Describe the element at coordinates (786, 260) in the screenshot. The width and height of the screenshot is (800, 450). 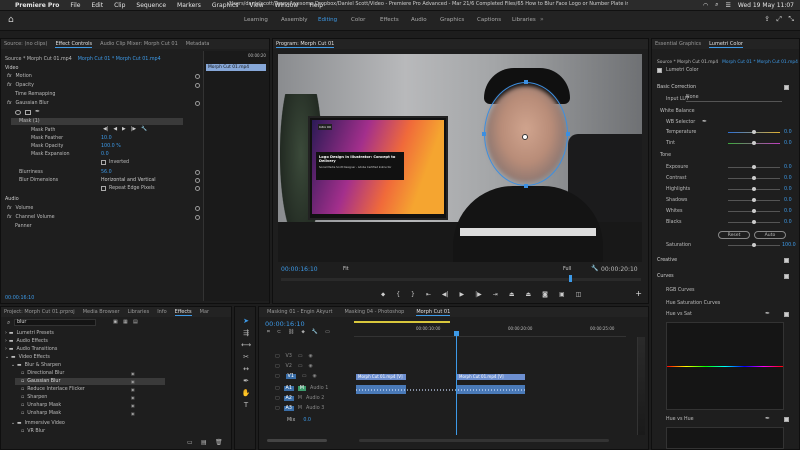
I see `creative-checkbox` at that location.